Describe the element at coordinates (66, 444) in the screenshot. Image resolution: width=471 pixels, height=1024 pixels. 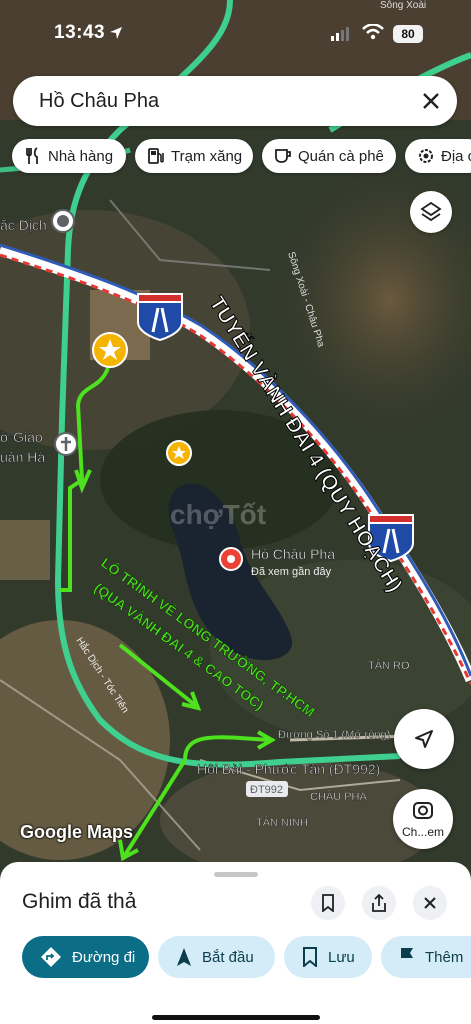
I see `church-marker-icon` at that location.